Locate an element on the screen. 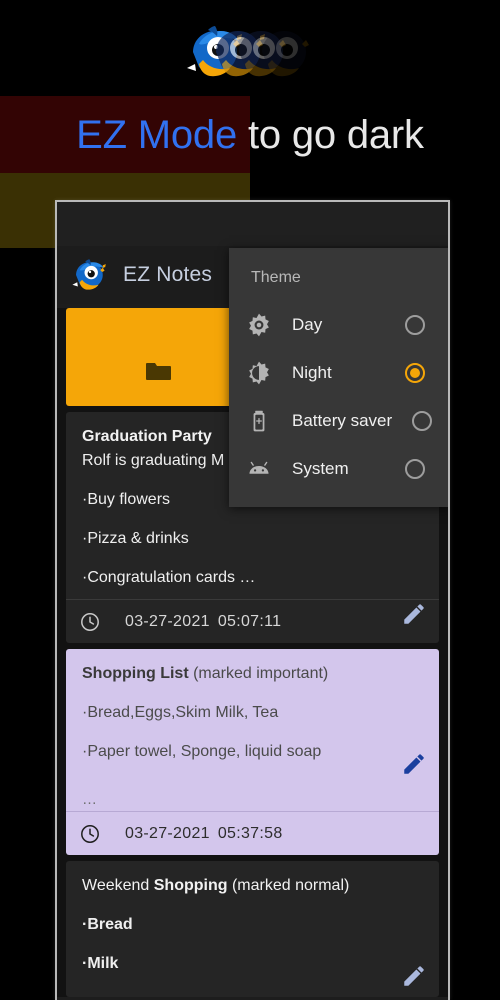 This screenshot has width=500, height=1000. theme-option-night: Night is located at coordinates (338, 373).